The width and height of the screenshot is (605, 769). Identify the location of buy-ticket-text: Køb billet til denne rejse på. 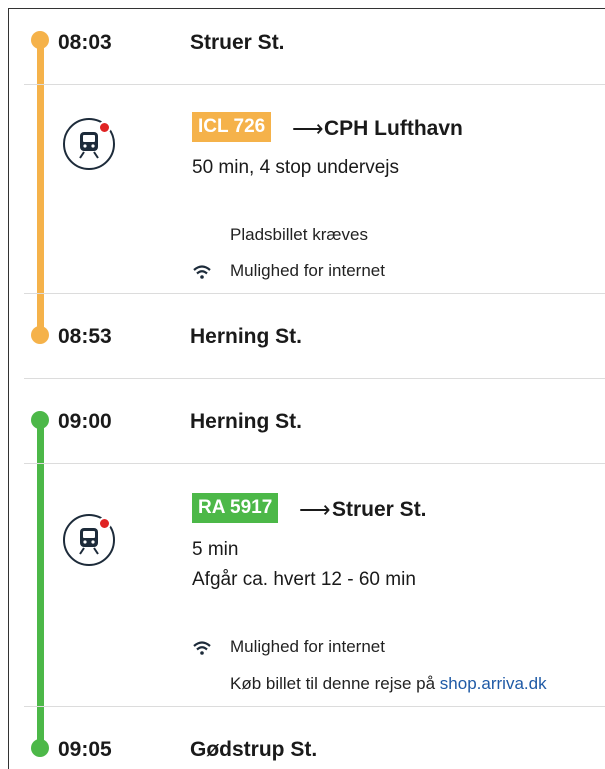
(333, 683).